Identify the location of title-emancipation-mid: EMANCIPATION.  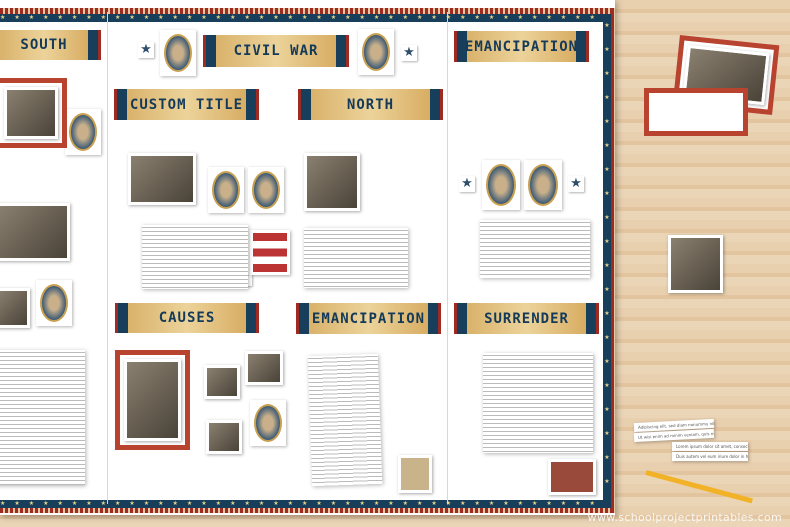
(368, 318).